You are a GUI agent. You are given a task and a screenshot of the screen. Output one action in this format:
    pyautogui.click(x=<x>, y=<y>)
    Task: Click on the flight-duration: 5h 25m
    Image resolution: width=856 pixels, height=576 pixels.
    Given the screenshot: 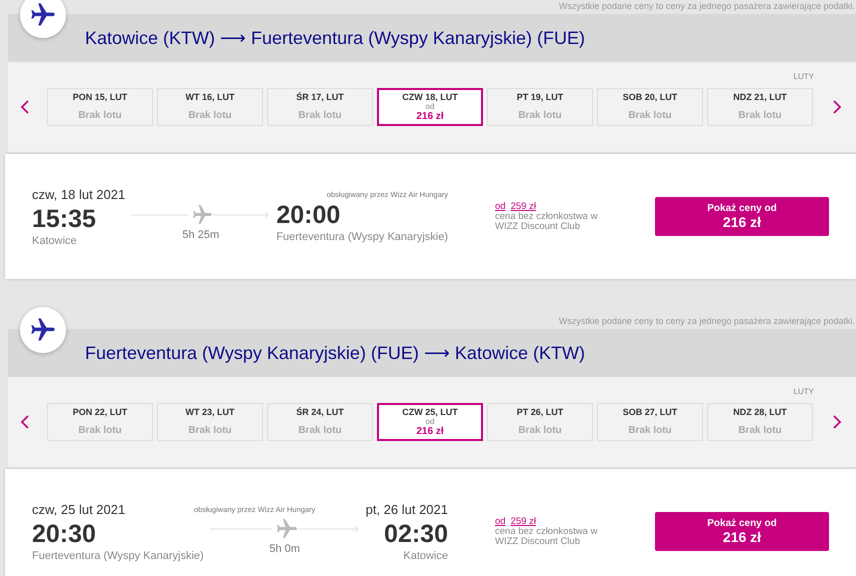 What is the action you would take?
    pyautogui.click(x=201, y=234)
    